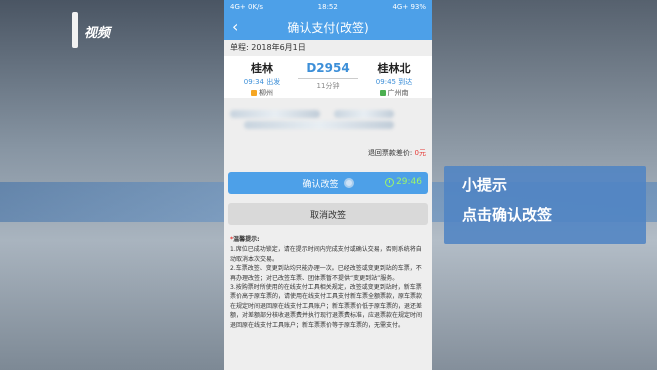  I want to click on departure-origin: 柳州, so click(262, 93).